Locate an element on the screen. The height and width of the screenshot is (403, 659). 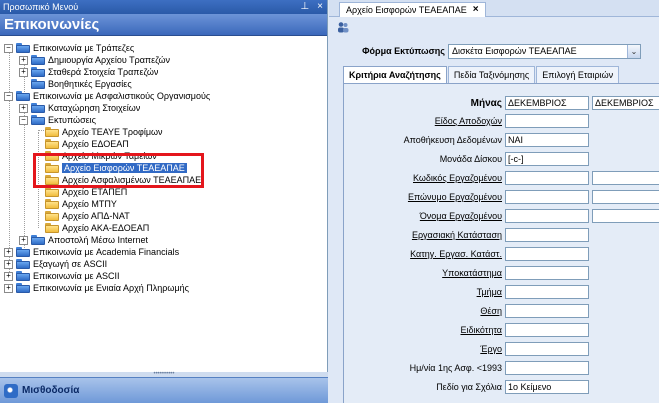
department-row: Τμήμα is located at coordinates (501, 292).